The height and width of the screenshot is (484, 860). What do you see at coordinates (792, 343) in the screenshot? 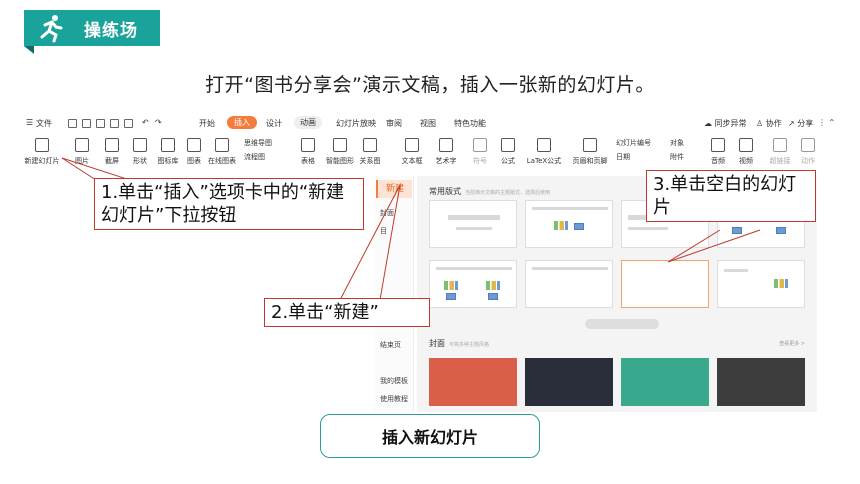
I see `view-more-link: 查看更多 >` at bounding box center [792, 343].